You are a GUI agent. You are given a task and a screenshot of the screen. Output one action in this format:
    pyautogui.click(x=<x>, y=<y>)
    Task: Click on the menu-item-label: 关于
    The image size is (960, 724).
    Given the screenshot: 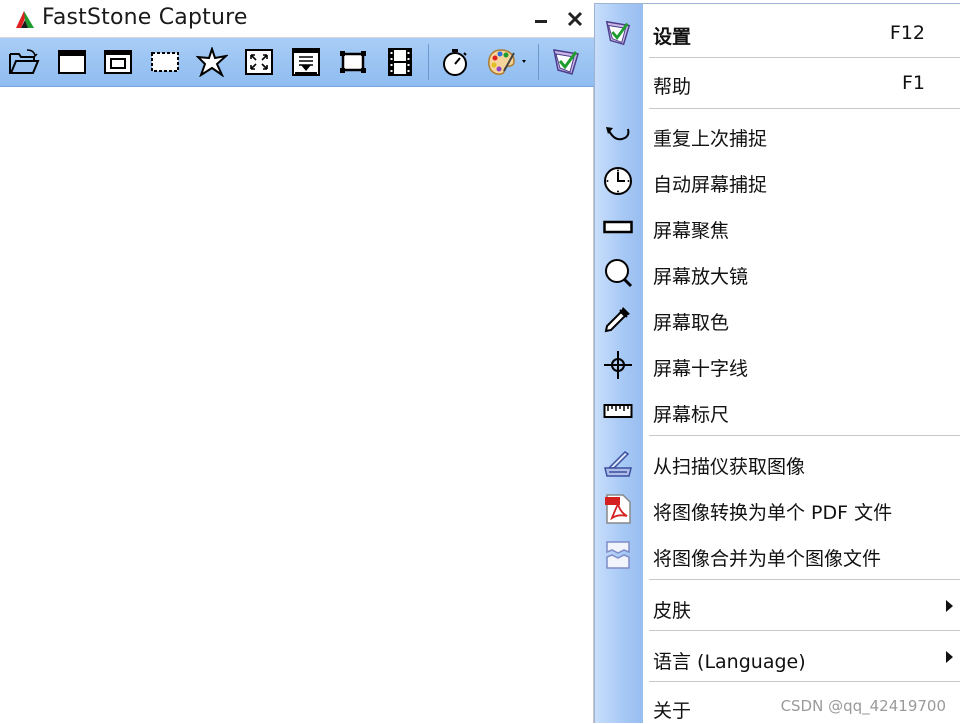 What is the action you would take?
    pyautogui.click(x=672, y=711)
    